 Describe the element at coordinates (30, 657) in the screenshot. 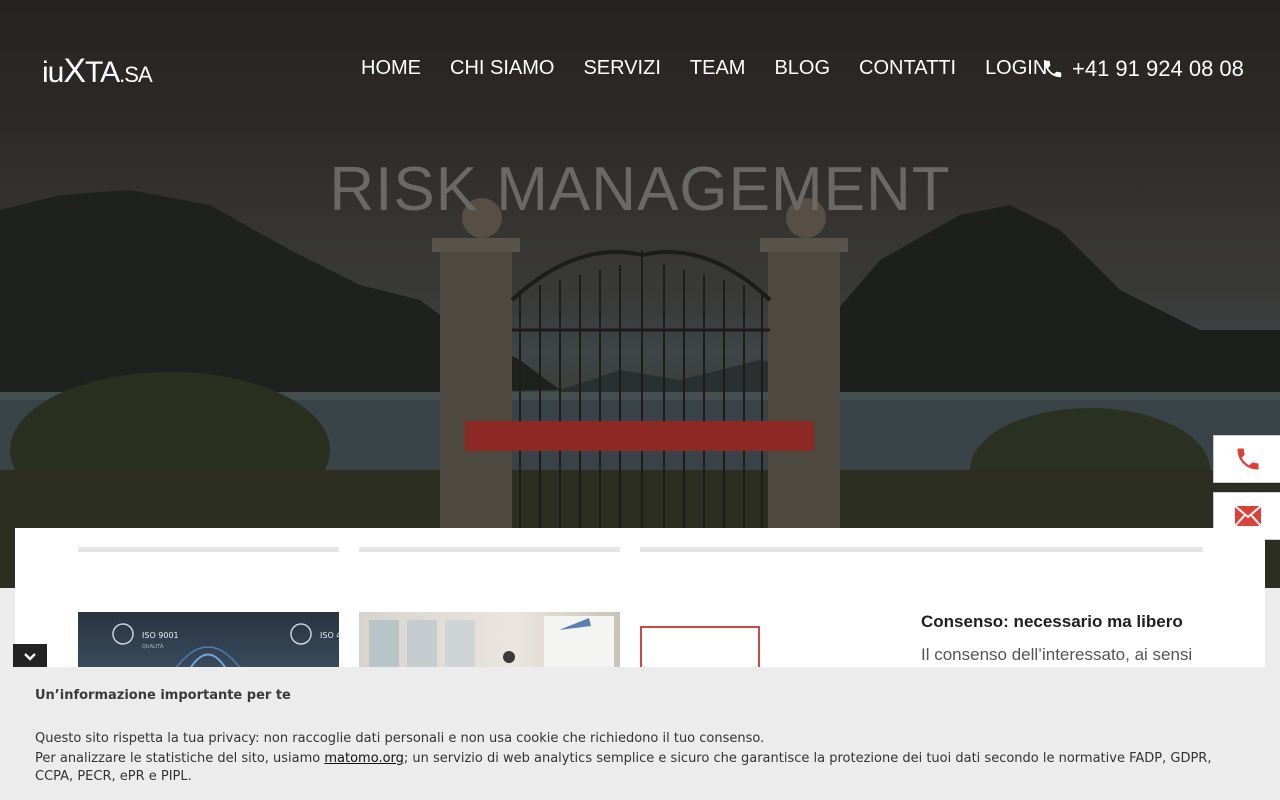

I see `chevron-down-icon` at that location.